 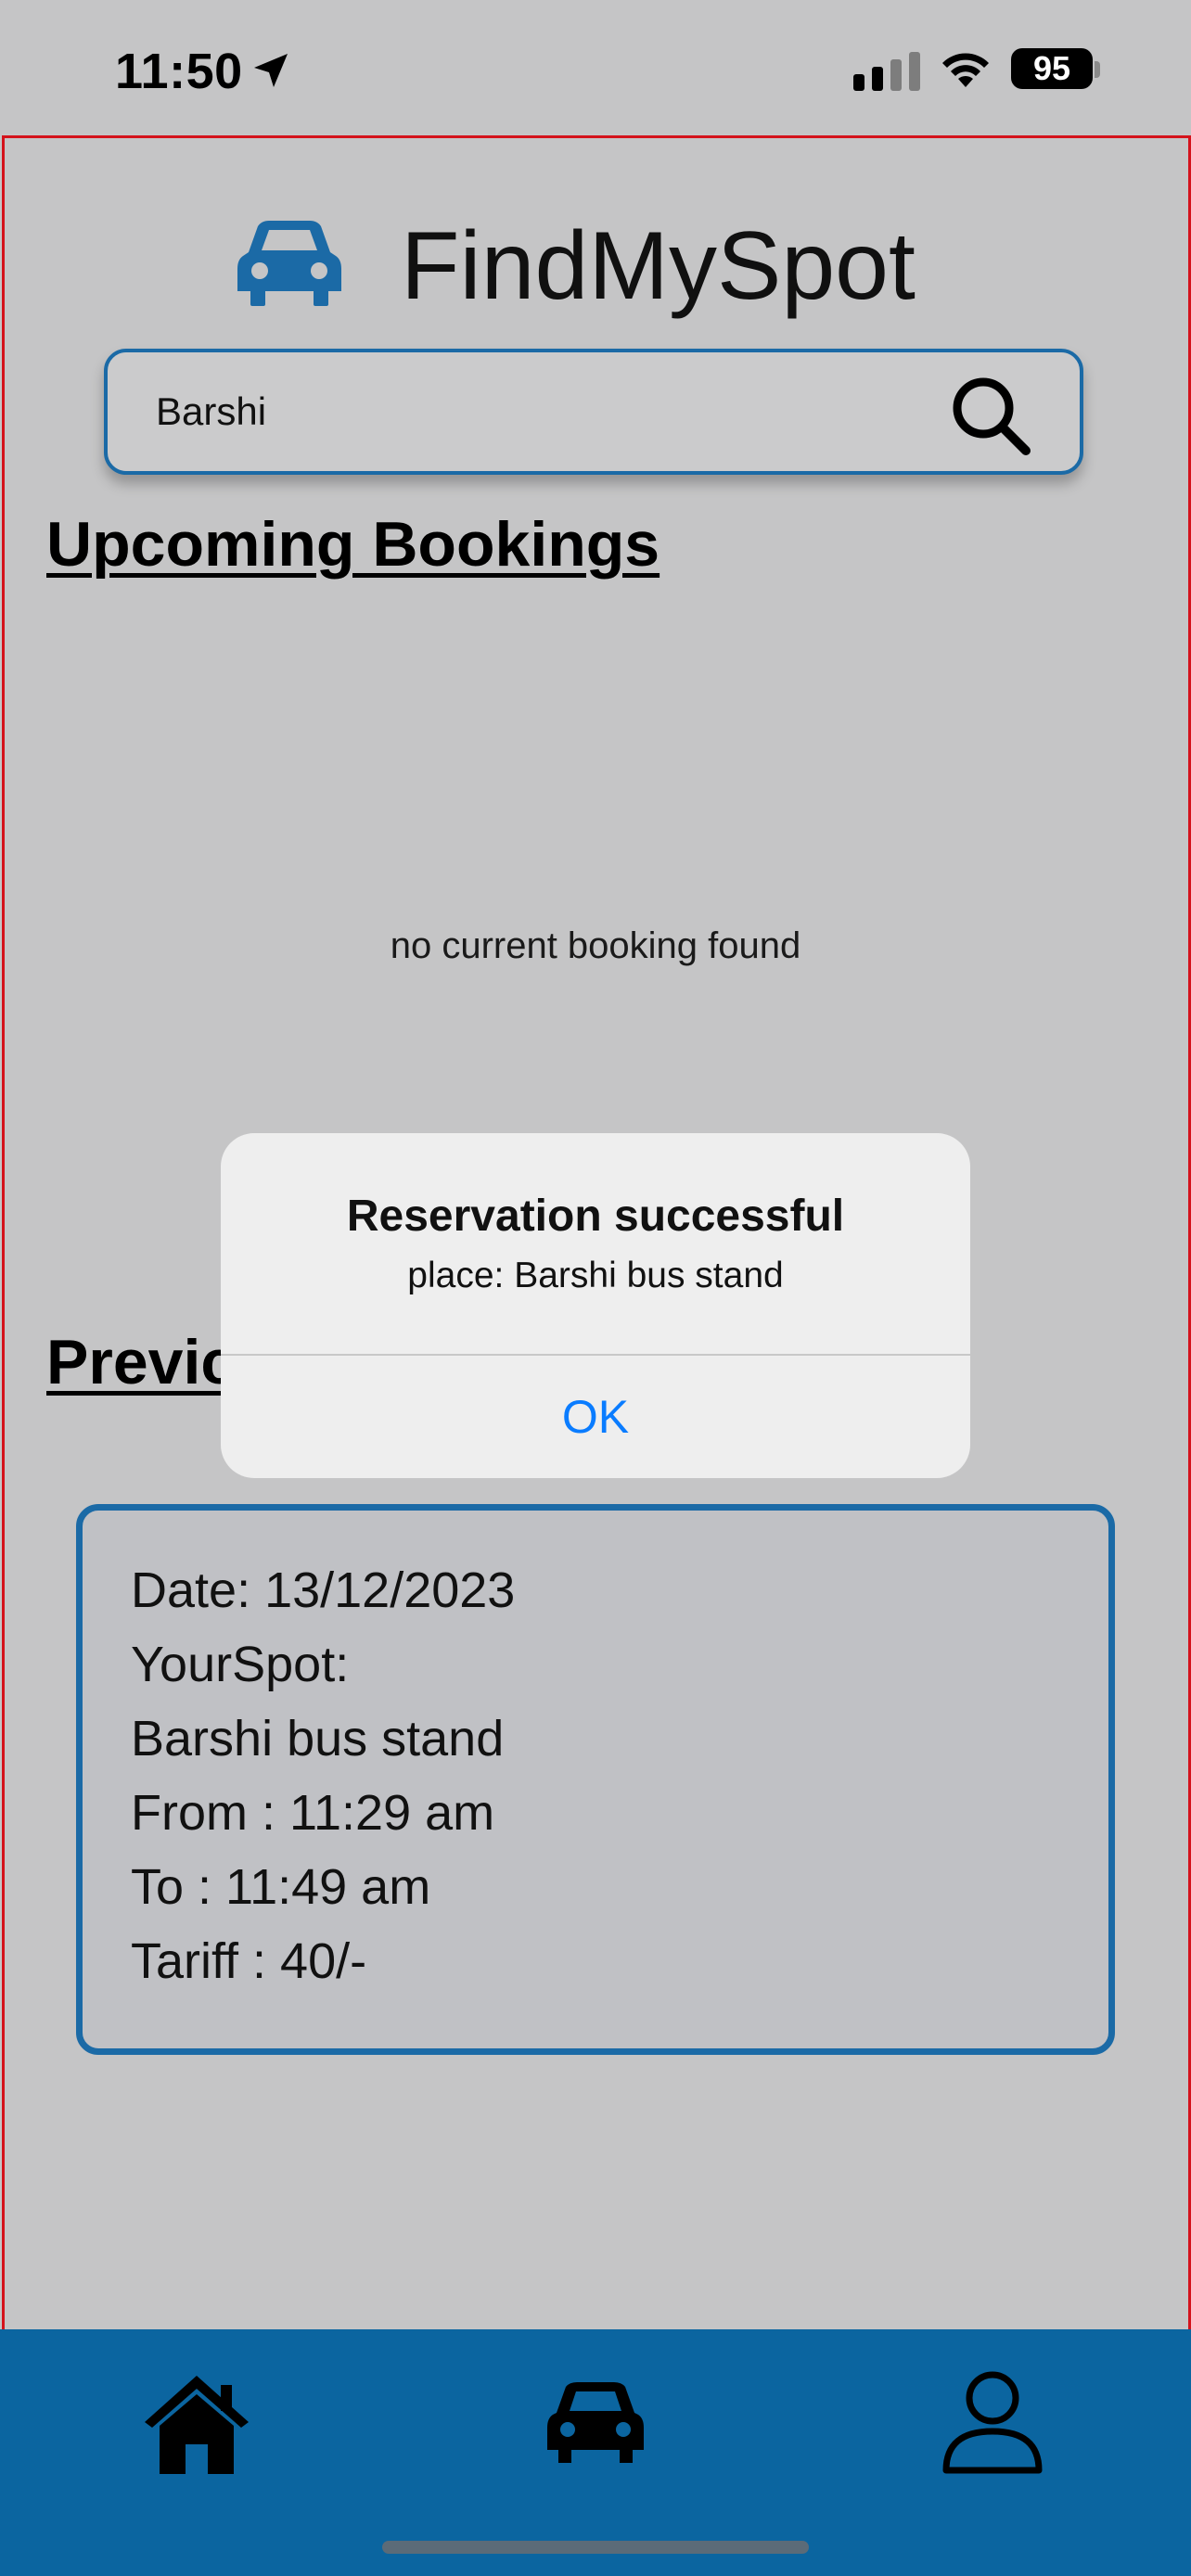 What do you see at coordinates (141, 1362) in the screenshot?
I see `previous-bookings-heading: Previc` at bounding box center [141, 1362].